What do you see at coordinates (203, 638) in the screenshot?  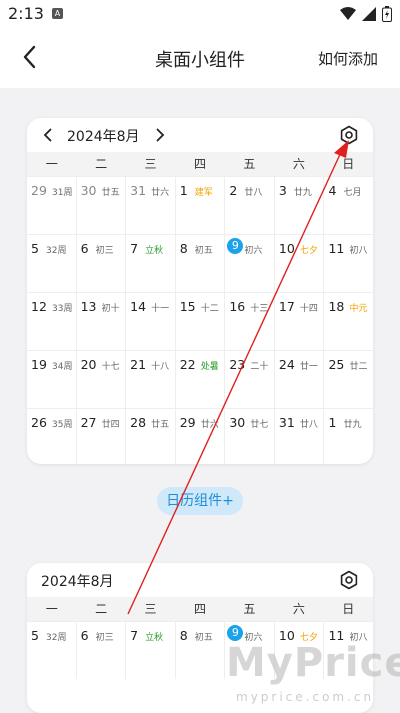 I see `lunar-label: 初五` at bounding box center [203, 638].